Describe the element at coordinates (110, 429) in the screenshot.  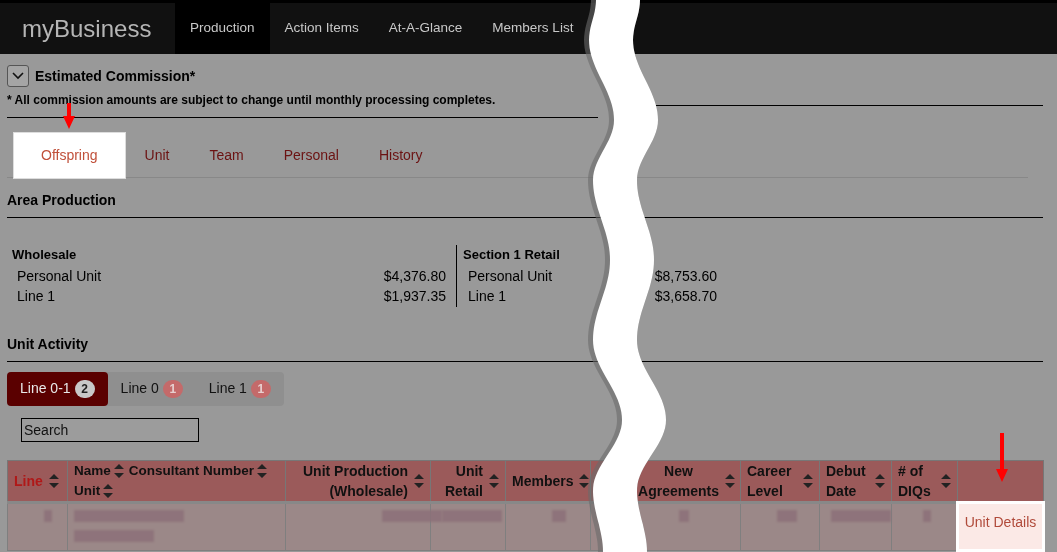
I see `search-field: Search` at that location.